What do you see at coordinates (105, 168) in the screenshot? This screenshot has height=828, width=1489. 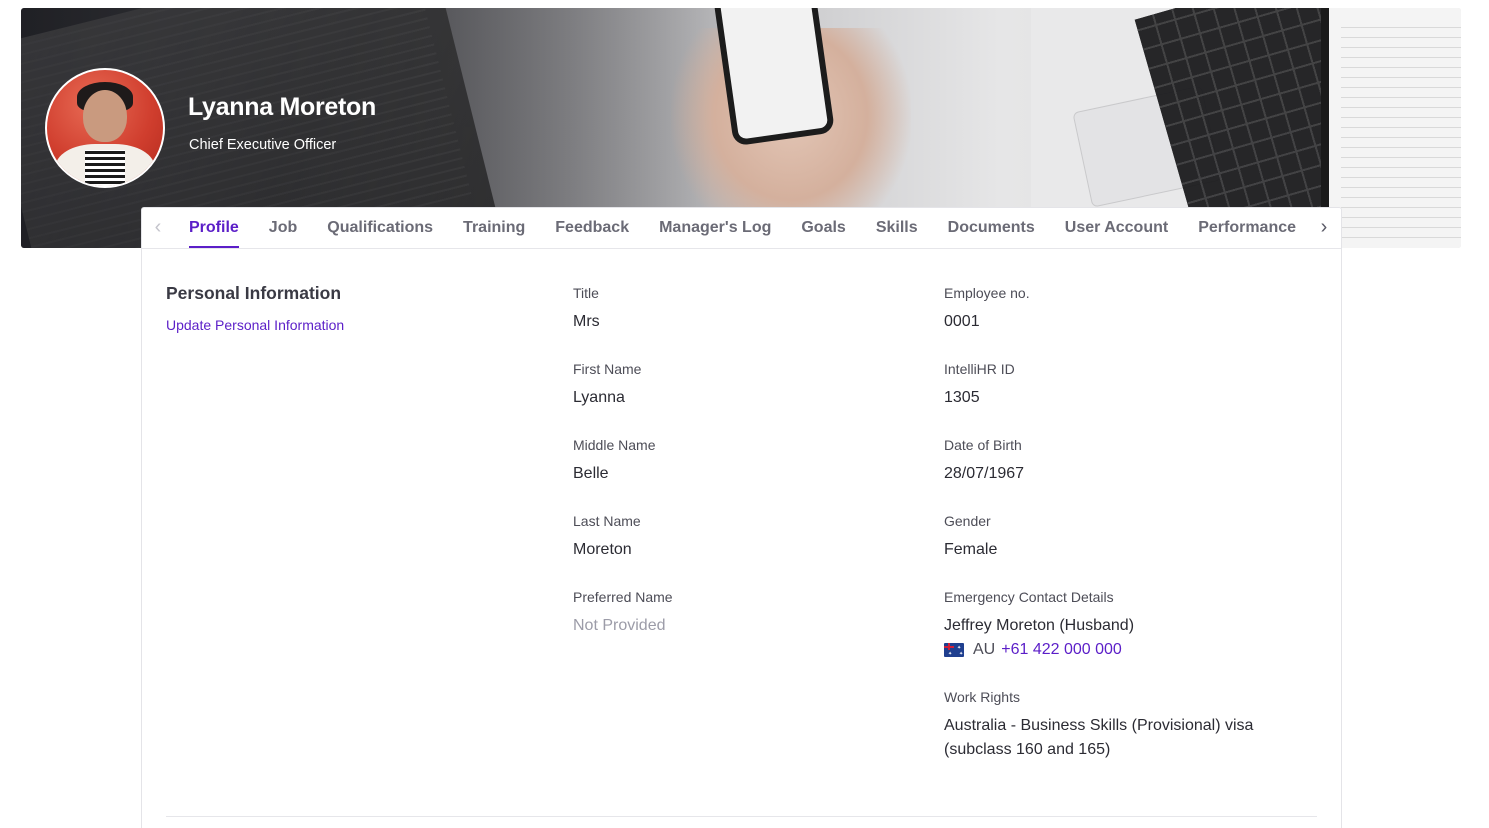 I see `avatar-shirt` at bounding box center [105, 168].